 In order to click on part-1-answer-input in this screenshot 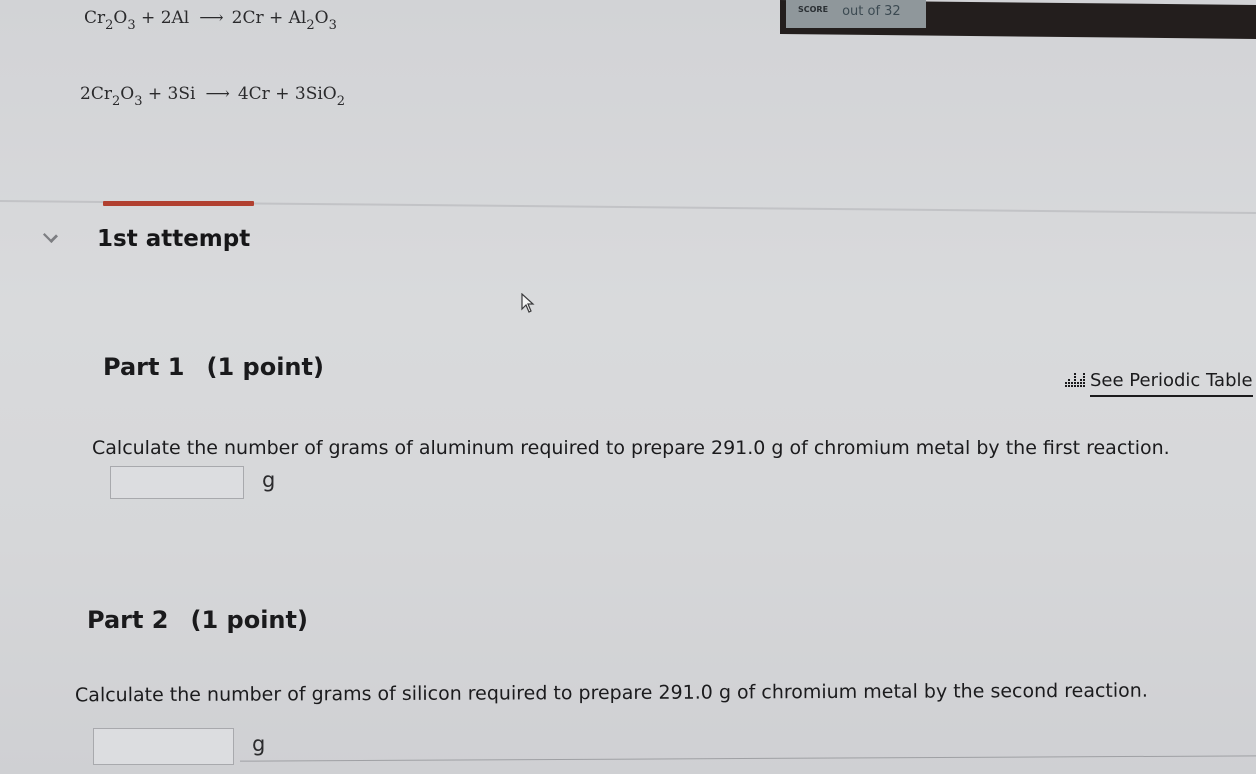, I will do `click(177, 482)`.